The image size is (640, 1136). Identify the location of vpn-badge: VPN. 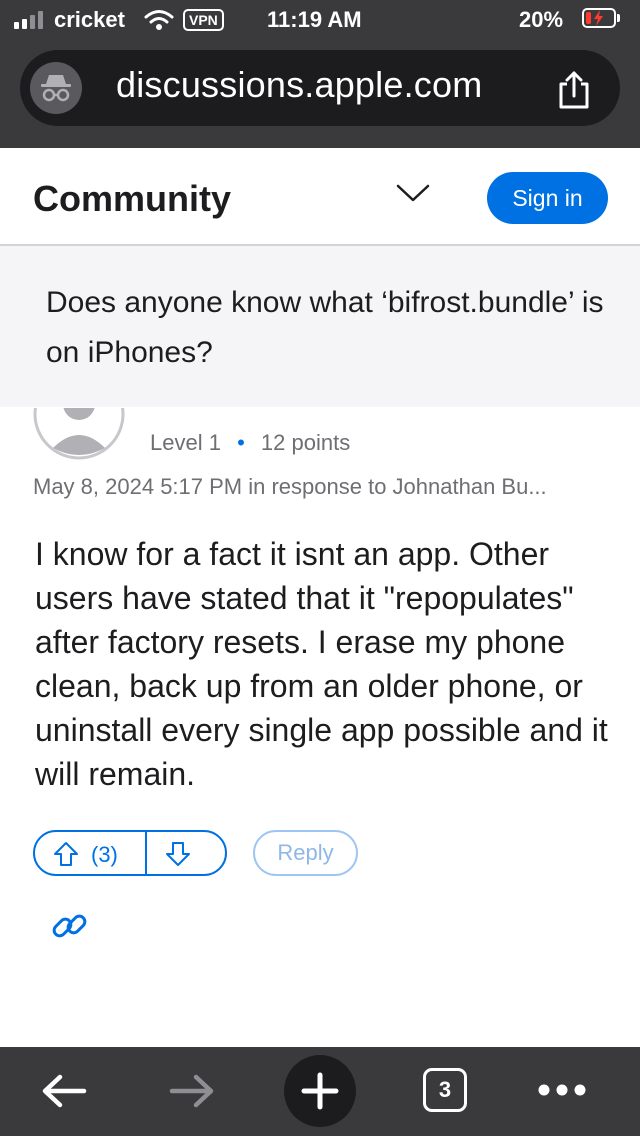
(203, 20).